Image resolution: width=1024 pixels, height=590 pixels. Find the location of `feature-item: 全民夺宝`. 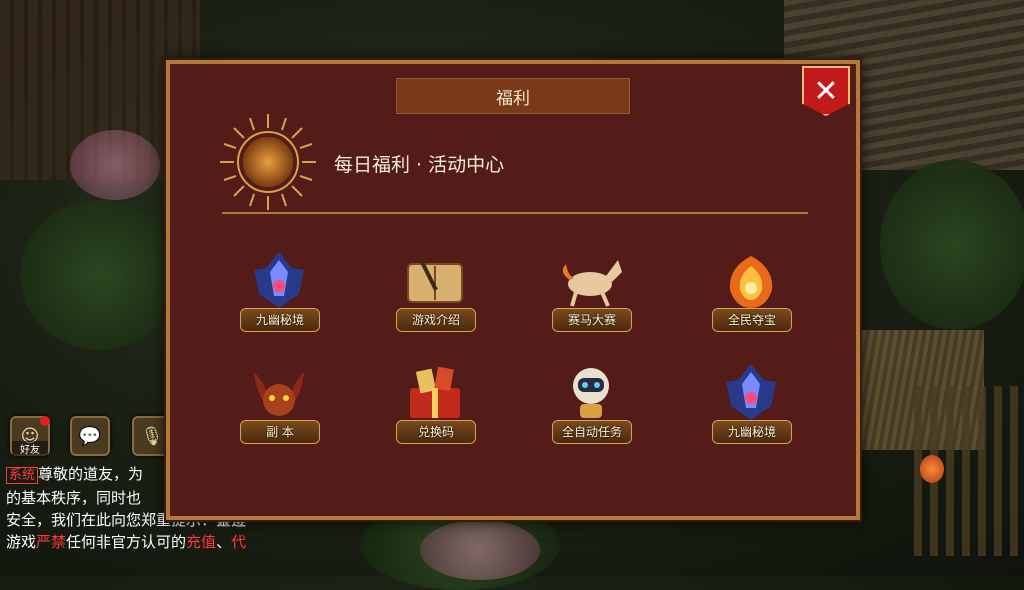

feature-item: 全民夺宝 is located at coordinates (751, 293).